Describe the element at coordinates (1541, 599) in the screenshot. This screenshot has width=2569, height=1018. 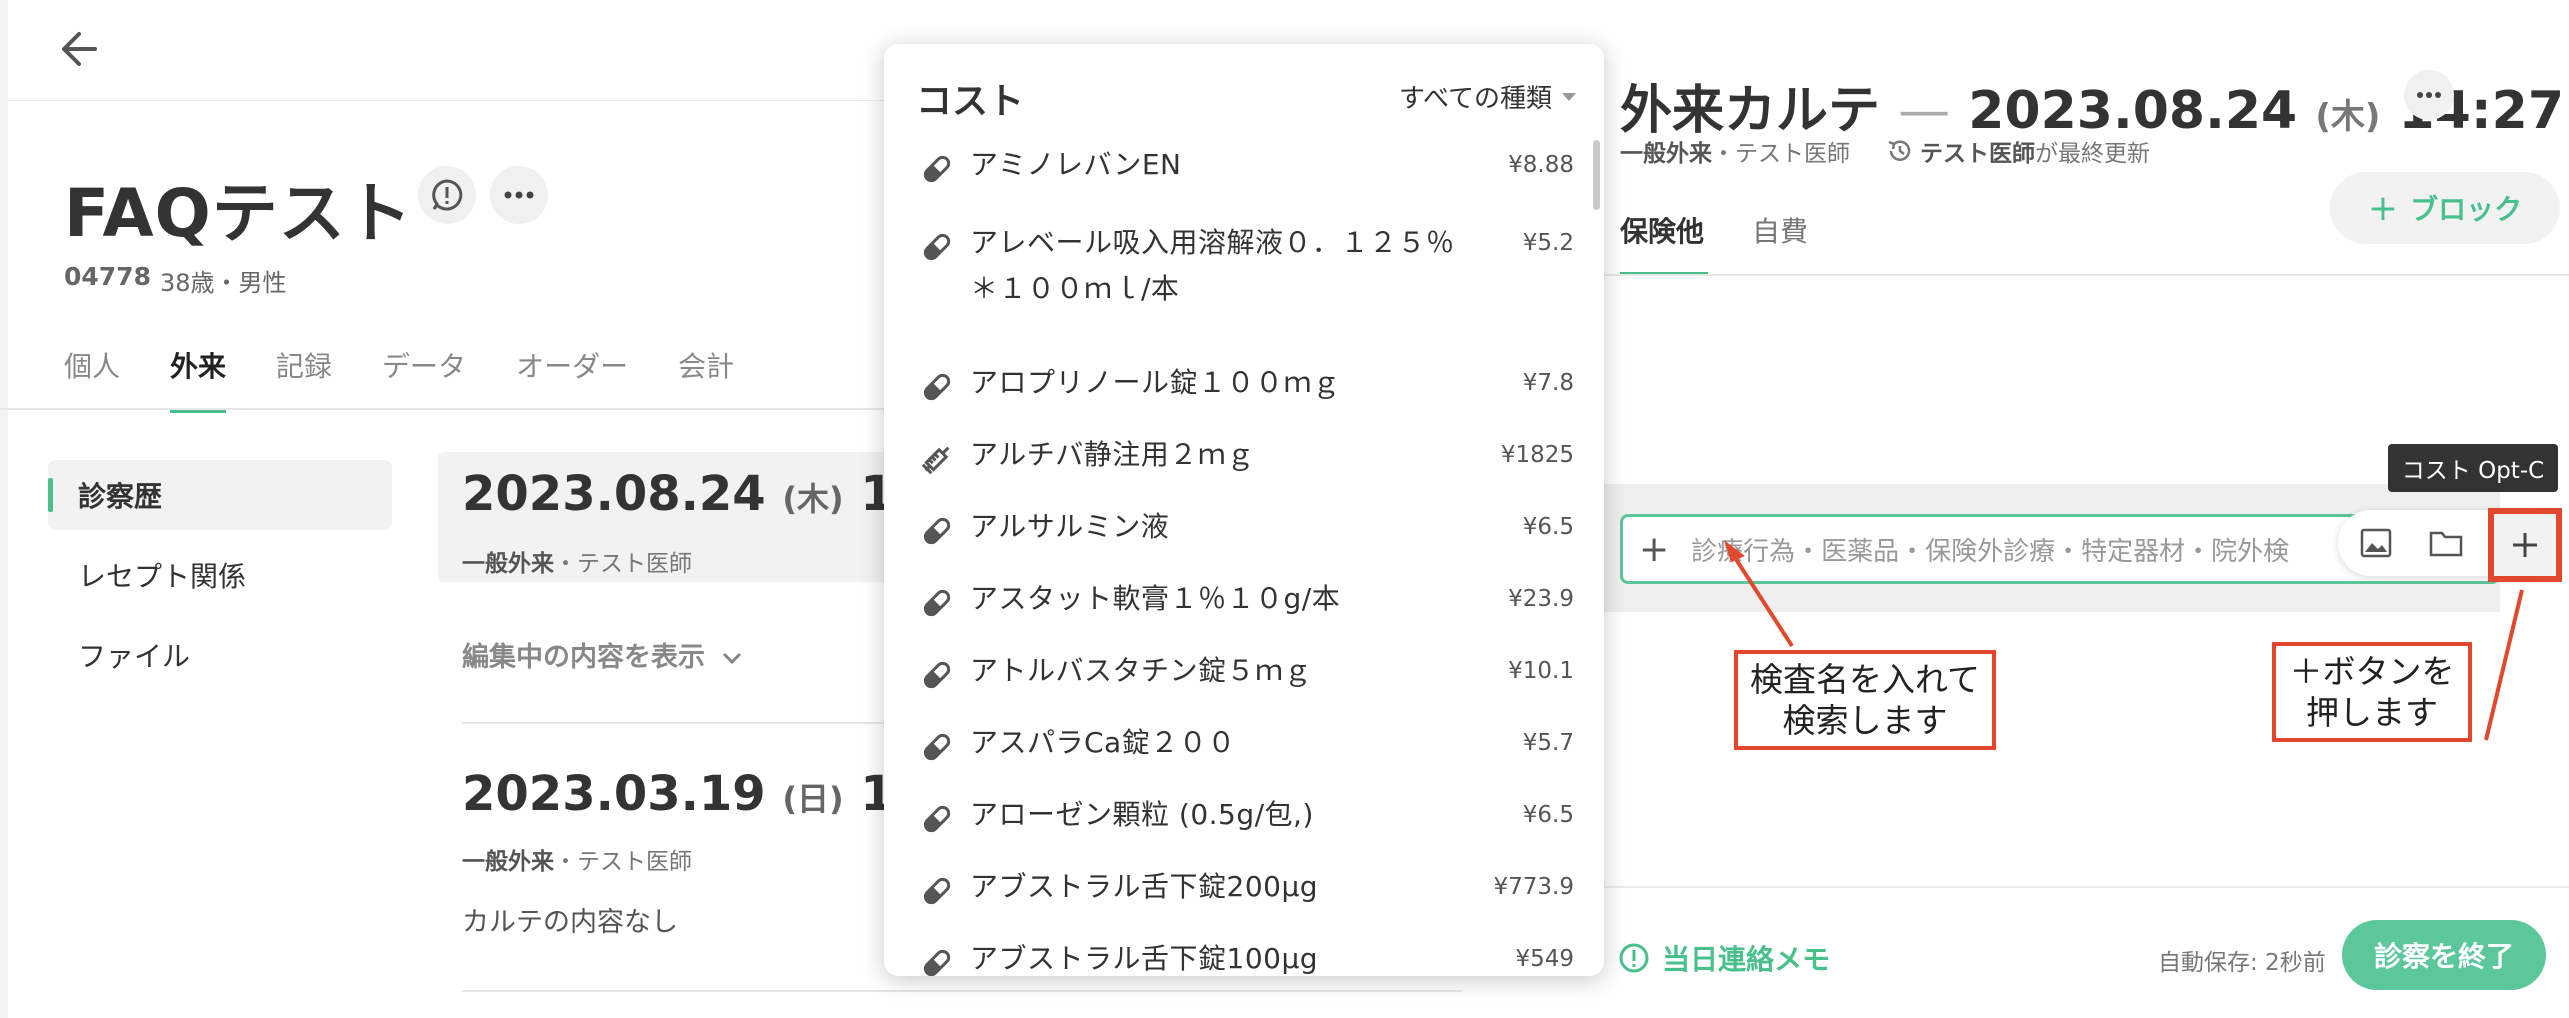
I see `cost-item-price: ¥23.9` at that location.